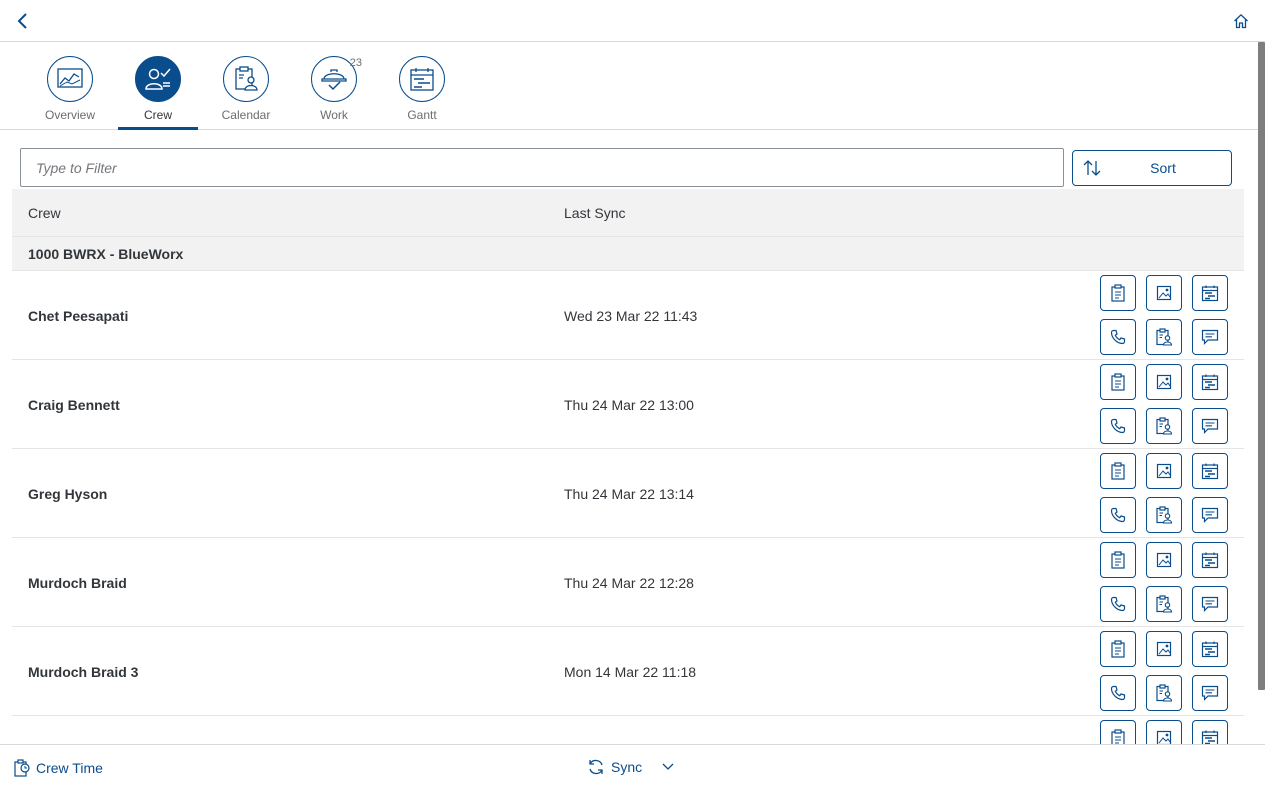  Describe the element at coordinates (22, 768) in the screenshot. I see `clipboard-clock-icon` at that location.